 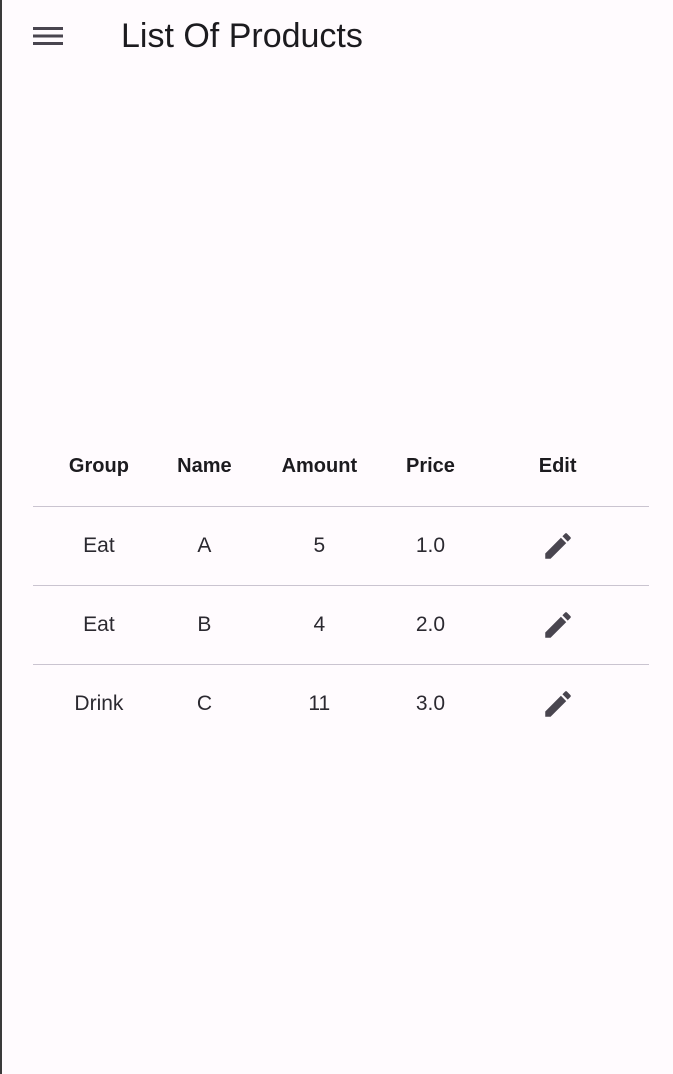 I want to click on cell-name: B, so click(x=204, y=624).